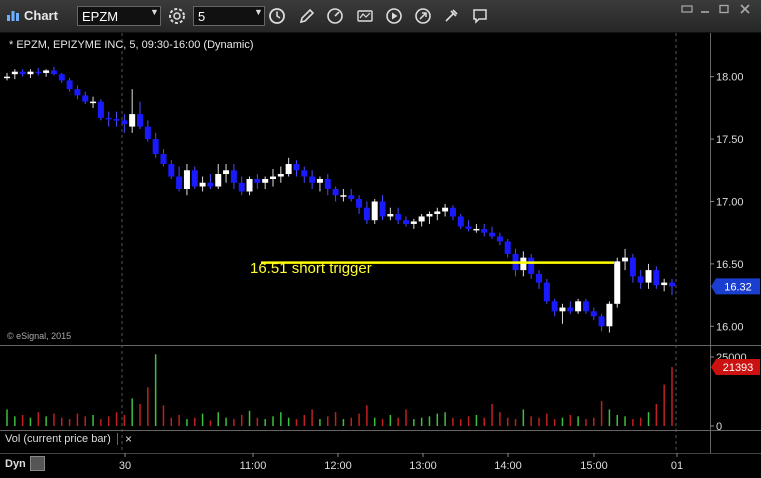  I want to click on time-tick-label: 15:00, so click(594, 466).